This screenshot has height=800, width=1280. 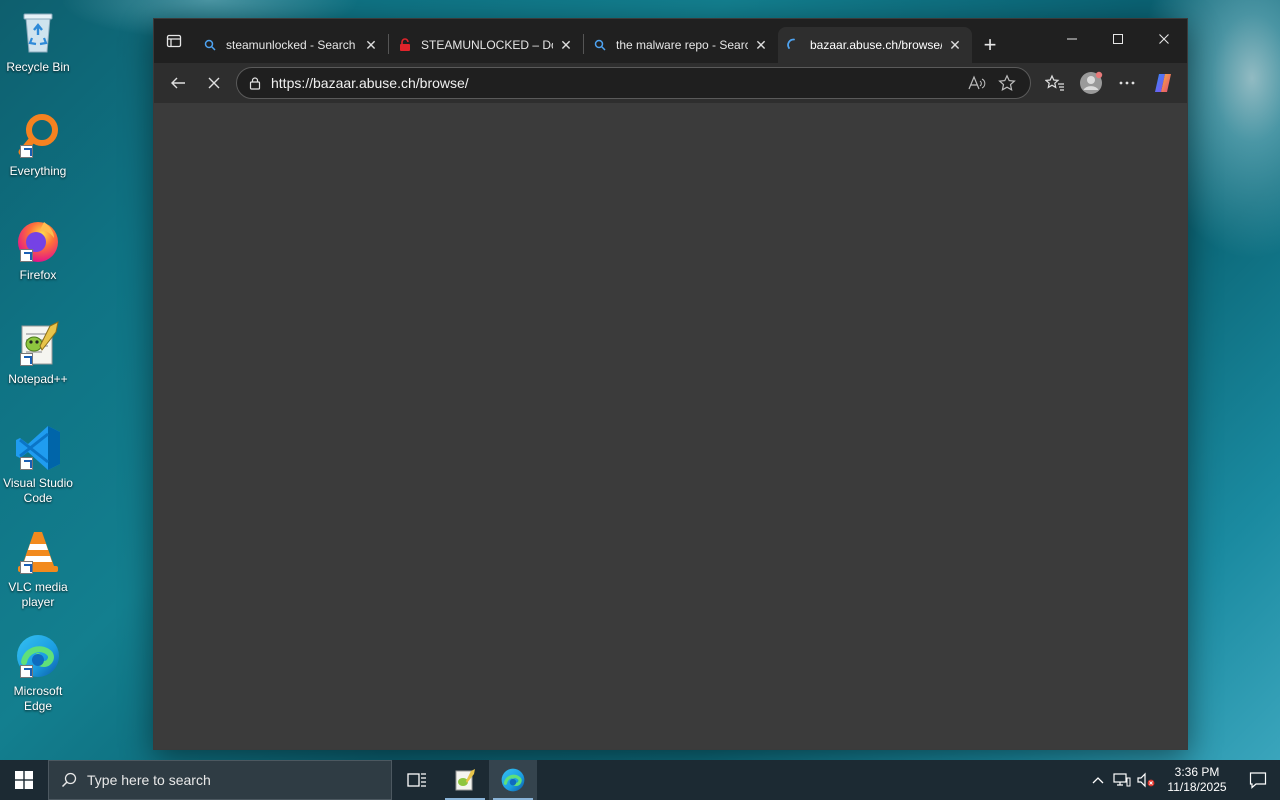 I want to click on system-tray: 3:36 PM 11/18/2025, so click(x=1183, y=780).